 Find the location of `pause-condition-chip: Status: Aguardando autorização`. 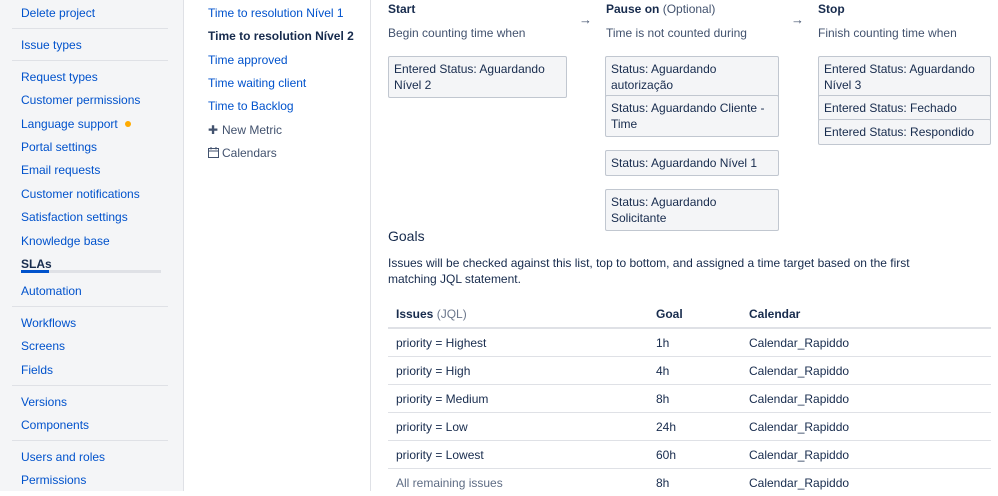

pause-condition-chip: Status: Aguardando autorização is located at coordinates (692, 77).